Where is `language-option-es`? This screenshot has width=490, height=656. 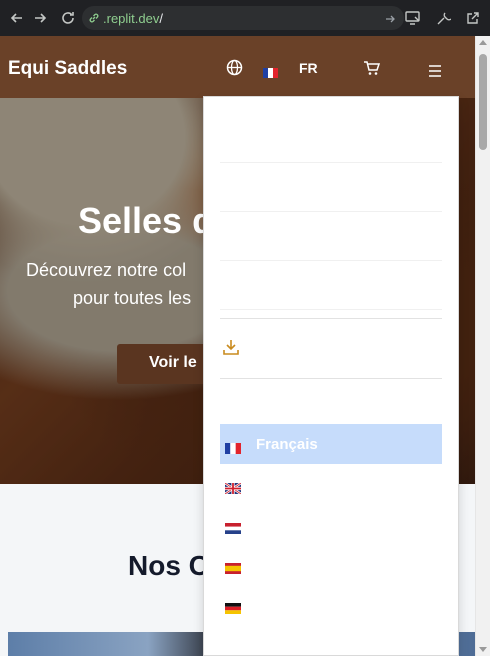 language-option-es is located at coordinates (331, 564).